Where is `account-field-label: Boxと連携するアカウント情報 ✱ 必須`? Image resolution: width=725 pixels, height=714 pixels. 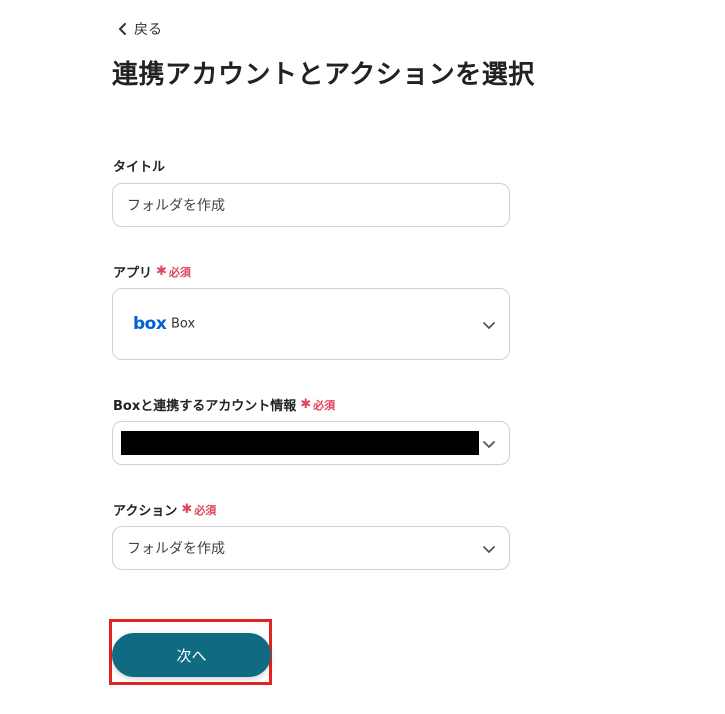 account-field-label: Boxと連携するアカウント情報 ✱ 必須 is located at coordinates (224, 404).